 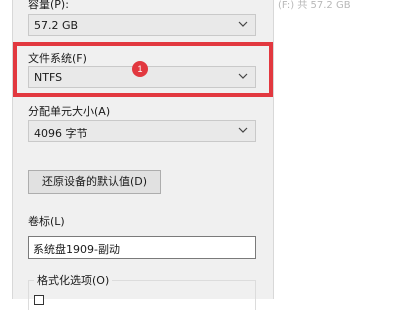 I want to click on allocation-select: 4096 字节, so click(x=142, y=131).